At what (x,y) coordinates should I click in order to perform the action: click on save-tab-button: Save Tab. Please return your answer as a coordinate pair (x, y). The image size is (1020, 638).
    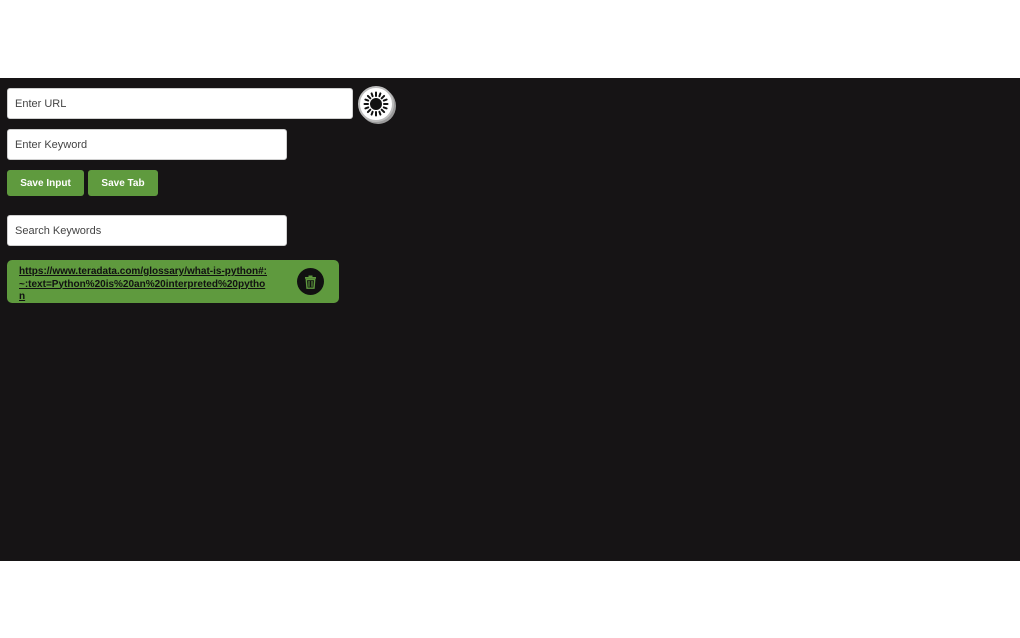
    Looking at the image, I should click on (123, 183).